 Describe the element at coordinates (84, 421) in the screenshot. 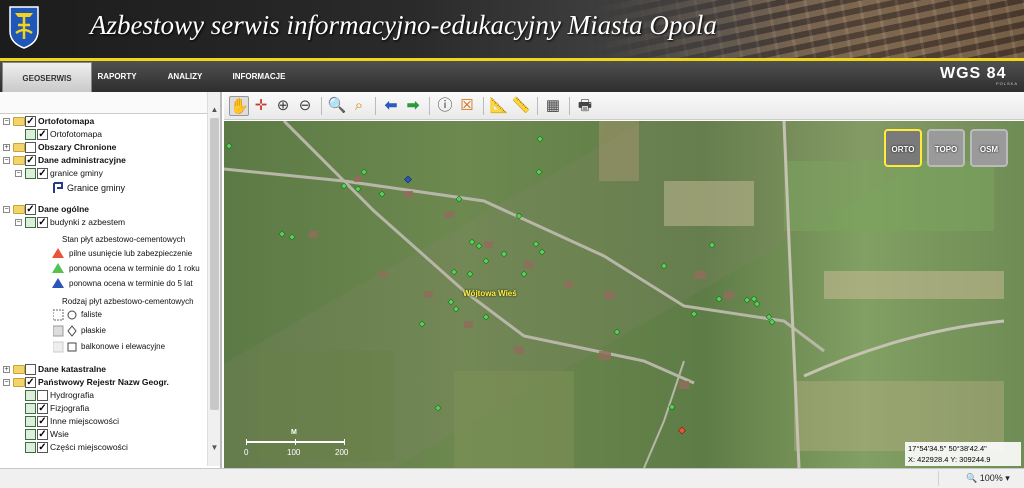

I see `layer-label: Inne miejscowości` at that location.